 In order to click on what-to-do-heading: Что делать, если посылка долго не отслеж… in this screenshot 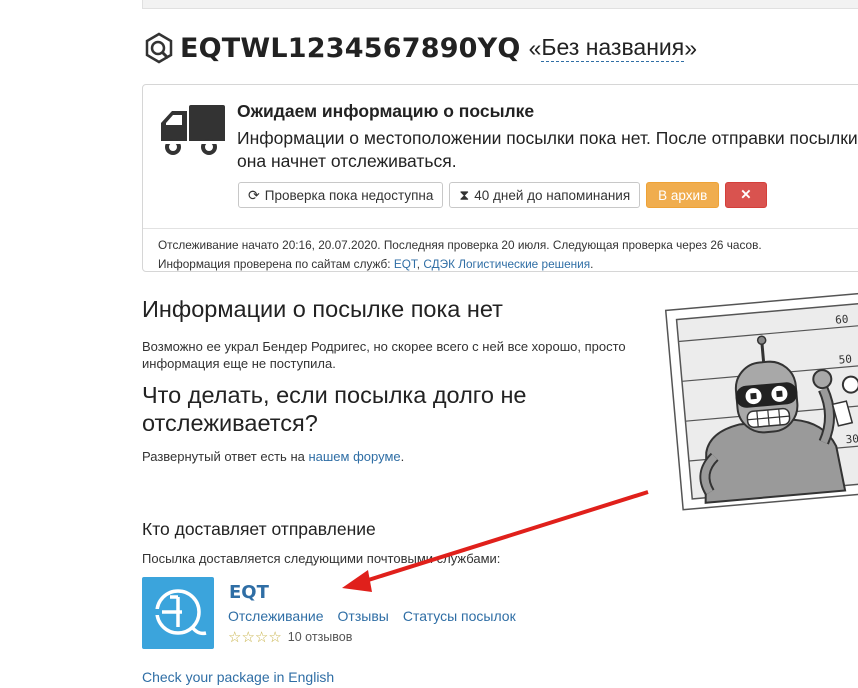, I will do `click(334, 409)`.